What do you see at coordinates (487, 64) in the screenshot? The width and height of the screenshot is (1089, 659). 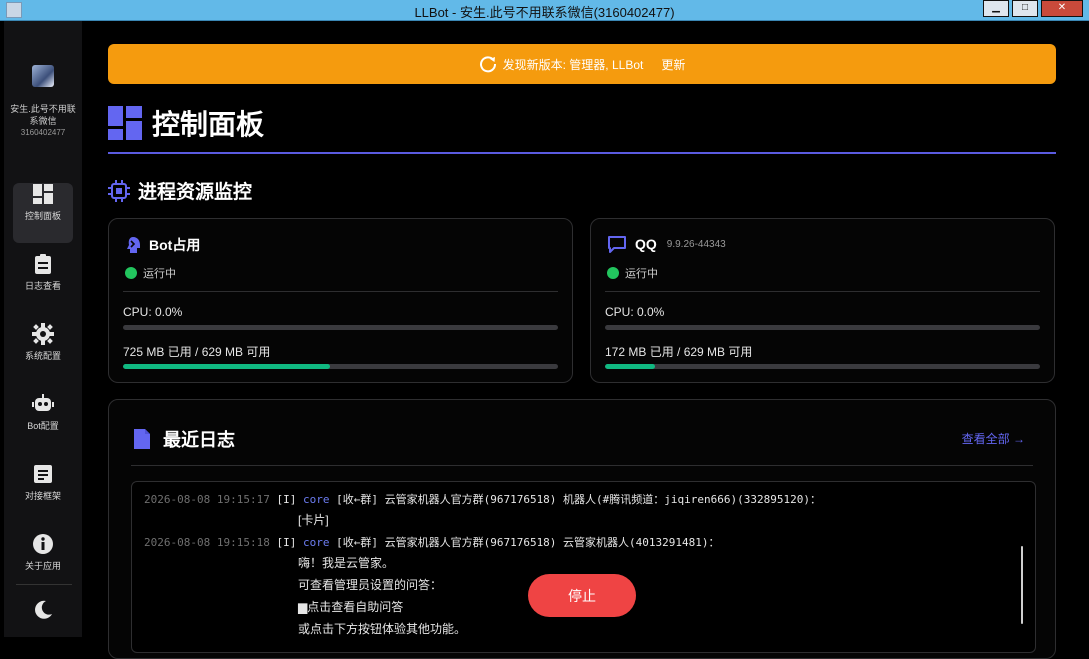 I see `refresh-icon` at bounding box center [487, 64].